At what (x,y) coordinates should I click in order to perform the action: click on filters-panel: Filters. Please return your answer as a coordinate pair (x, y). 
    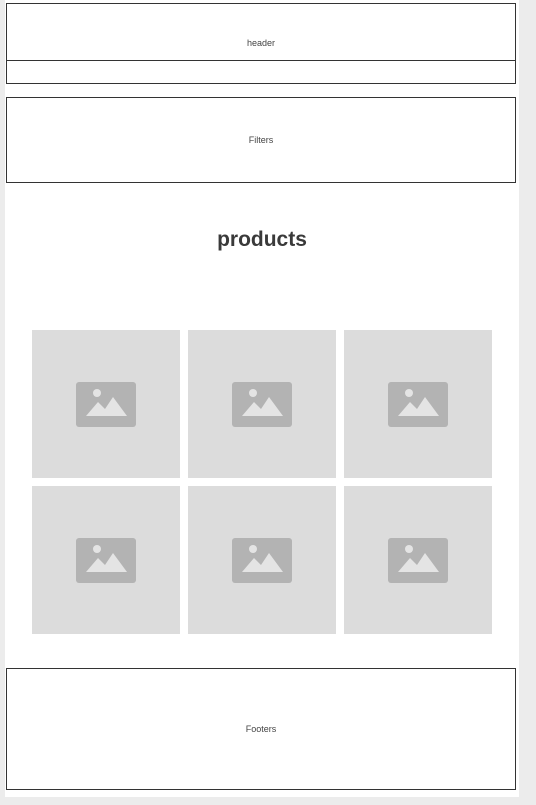
    Looking at the image, I should click on (261, 140).